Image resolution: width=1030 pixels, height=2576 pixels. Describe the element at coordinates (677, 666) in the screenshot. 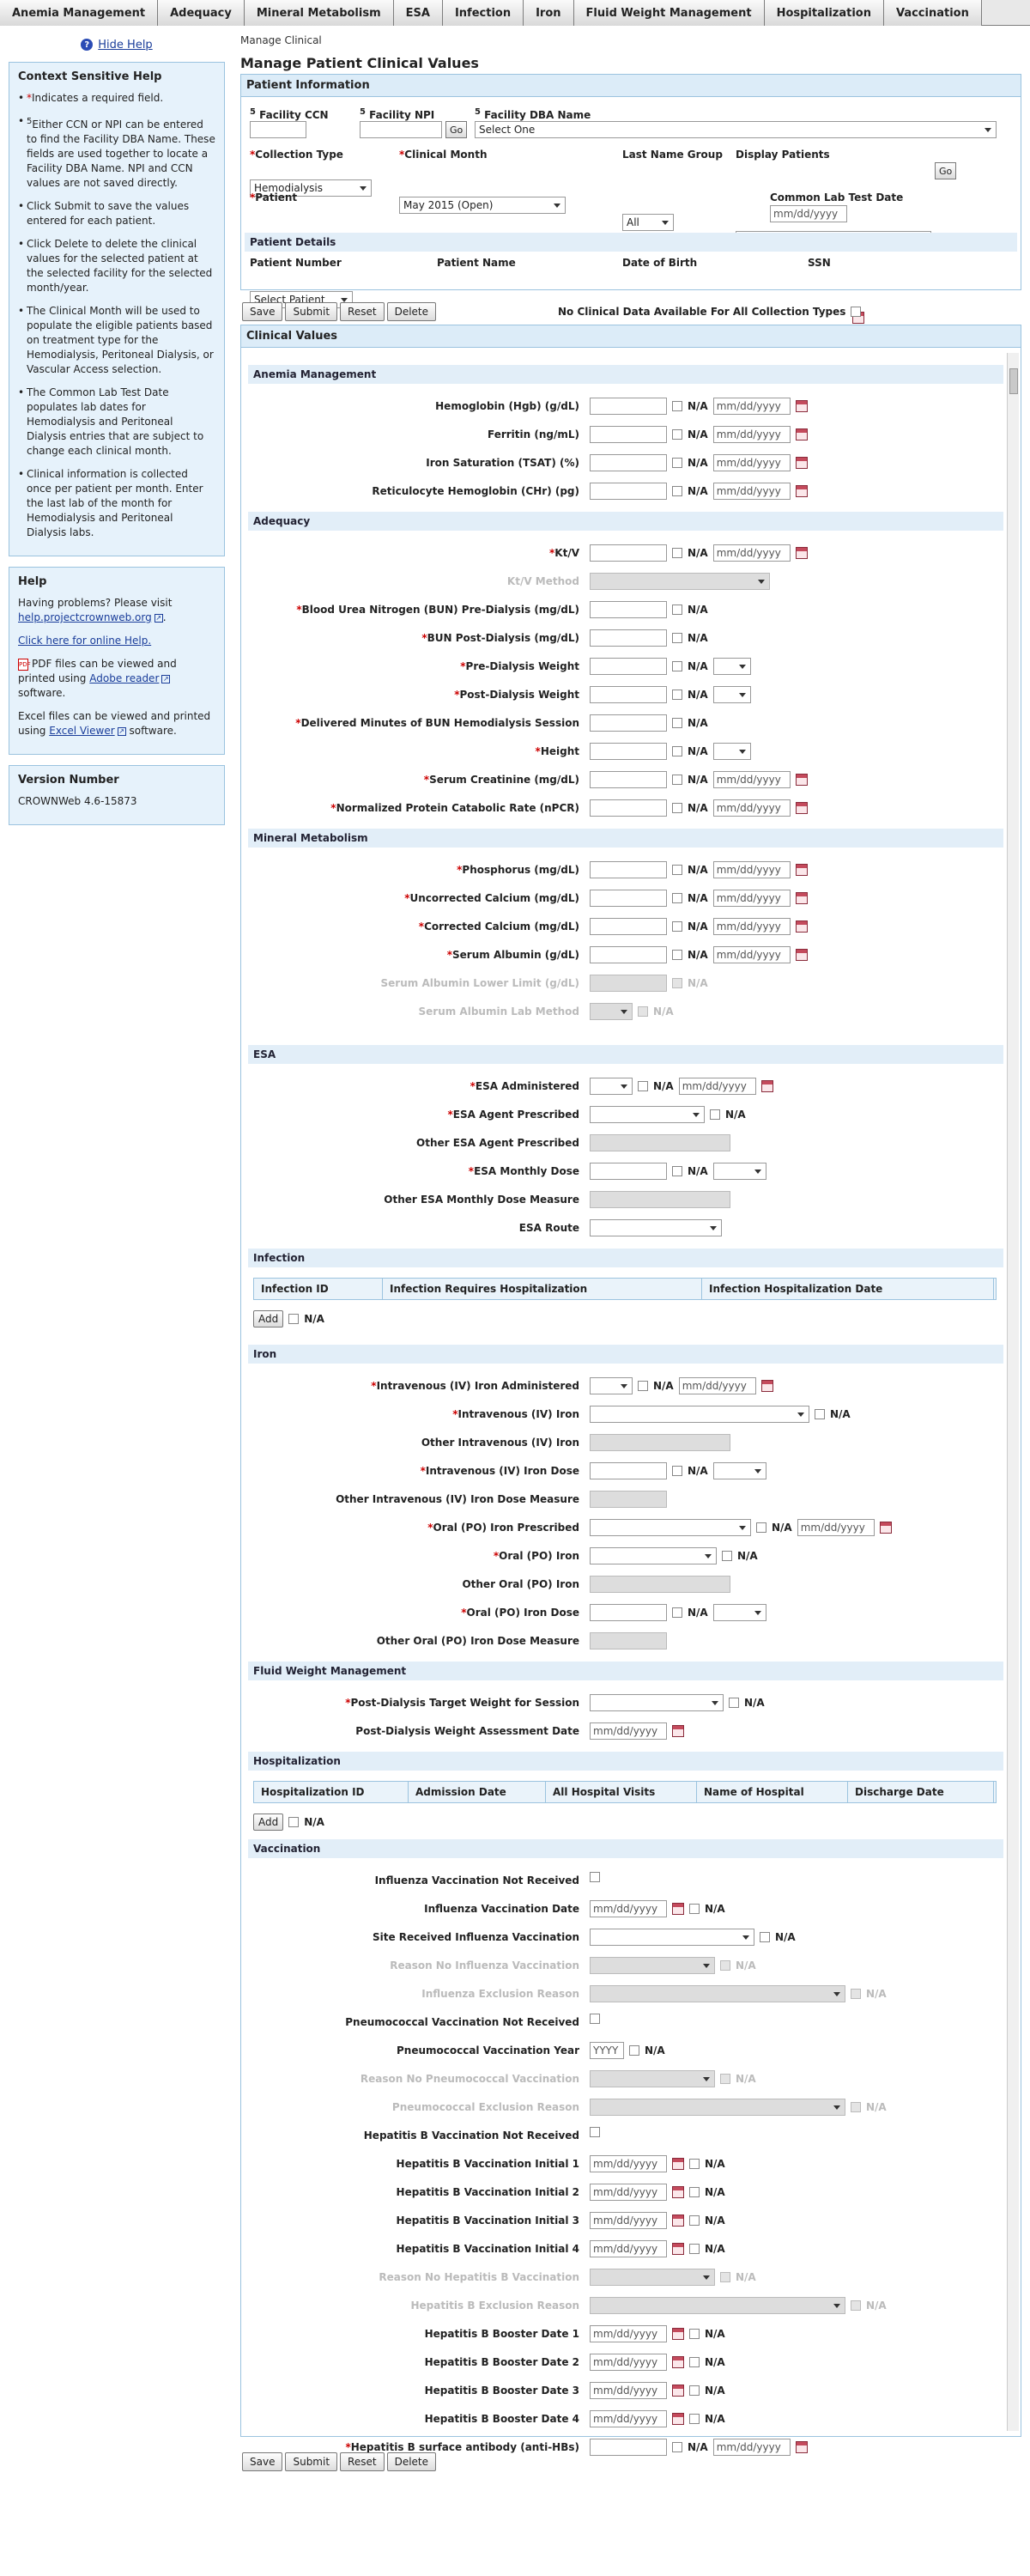

I see `pre_wt-na-checkbox` at that location.